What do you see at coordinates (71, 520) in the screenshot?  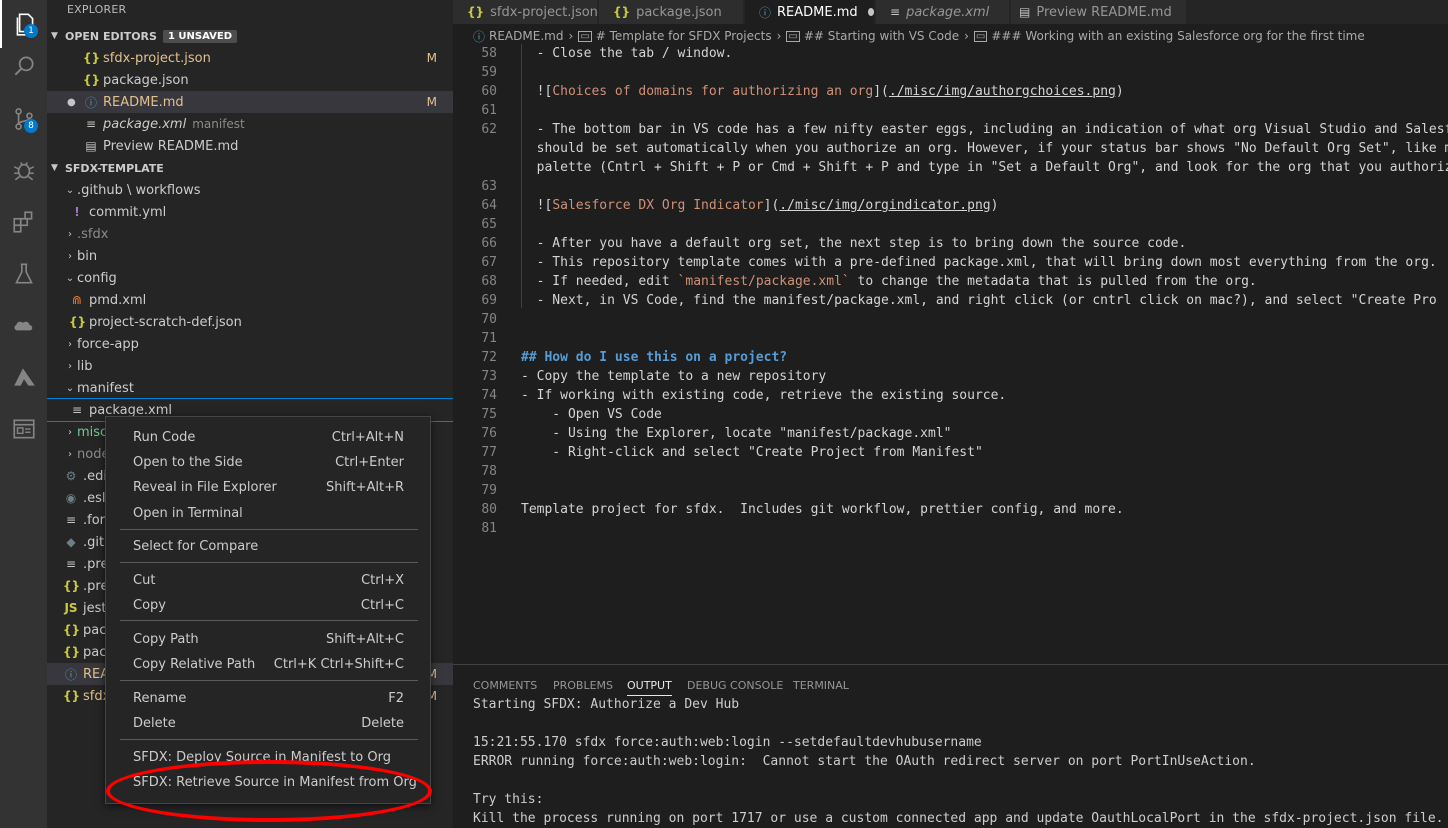 I see `file-lines-icon: ≡` at bounding box center [71, 520].